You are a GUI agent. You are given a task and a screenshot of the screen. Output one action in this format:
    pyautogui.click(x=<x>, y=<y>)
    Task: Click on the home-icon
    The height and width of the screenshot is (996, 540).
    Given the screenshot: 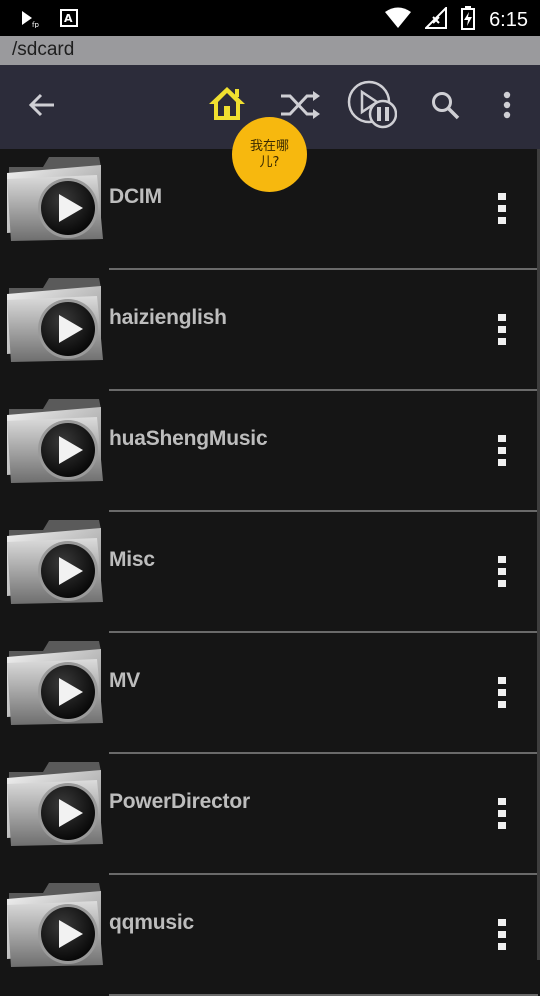 What is the action you would take?
    pyautogui.click(x=227, y=105)
    